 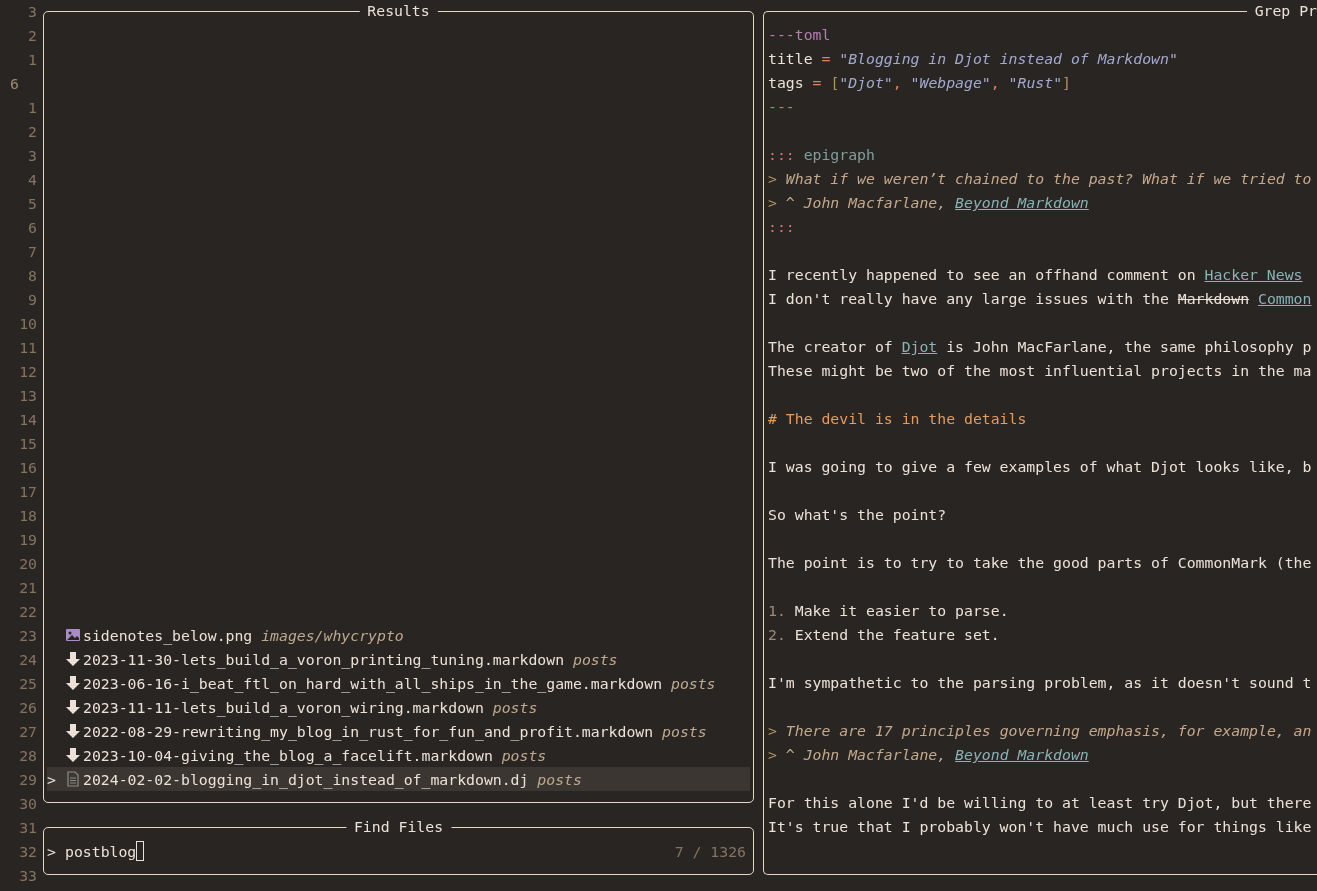 What do you see at coordinates (919, 83) in the screenshot?
I see `text-line: tags = ["Djot", "Webpage", "Rust"]` at bounding box center [919, 83].